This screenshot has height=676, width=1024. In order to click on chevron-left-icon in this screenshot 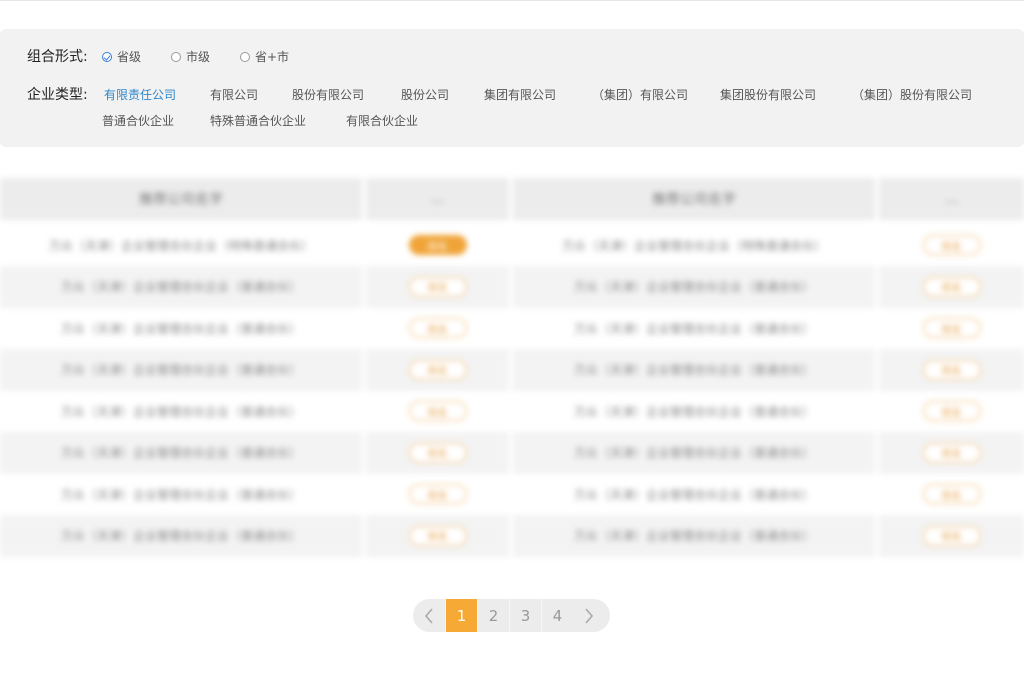, I will do `click(428, 615)`.